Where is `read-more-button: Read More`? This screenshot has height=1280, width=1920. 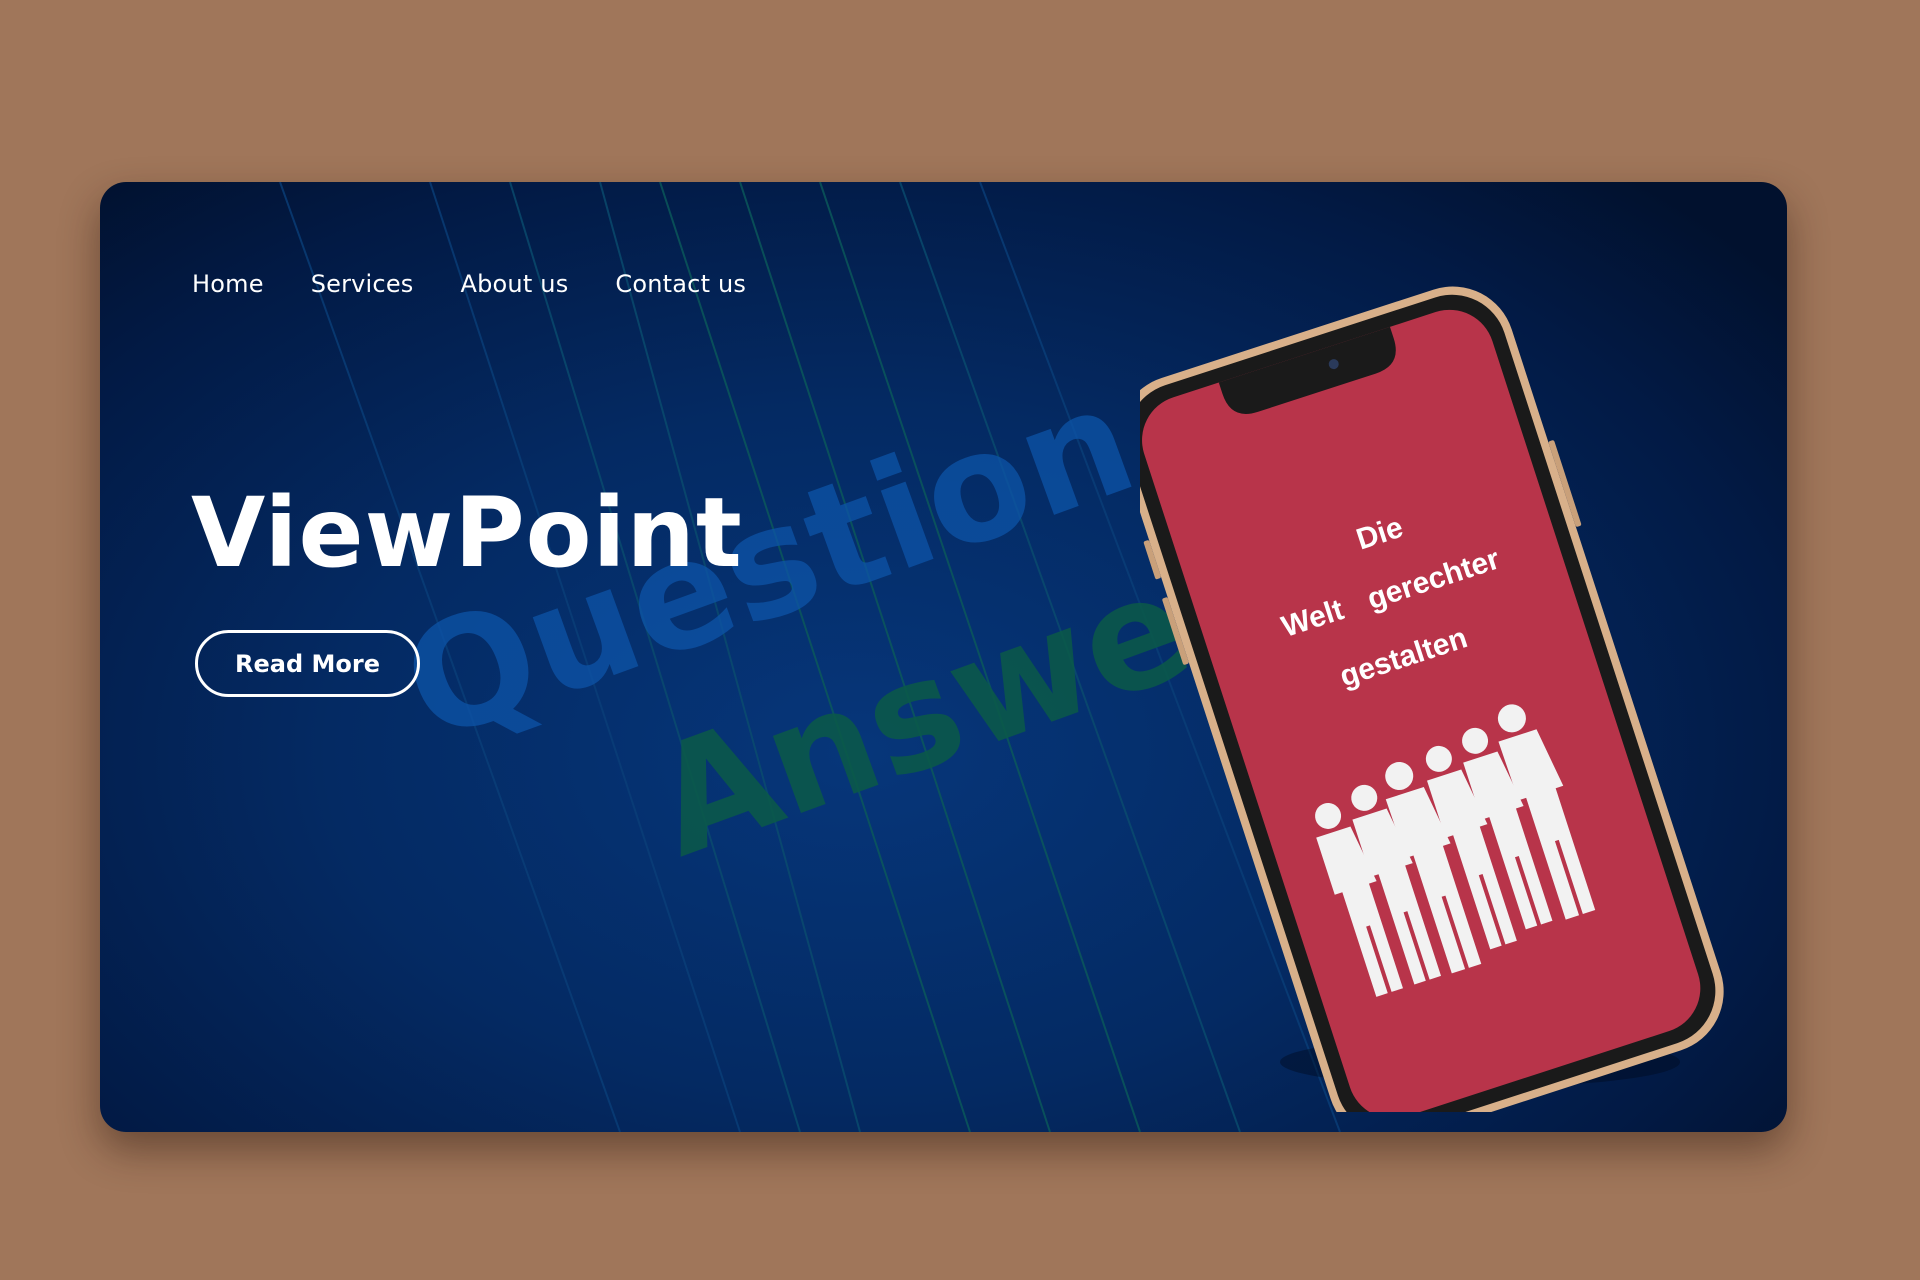
read-more-button: Read More is located at coordinates (307, 663).